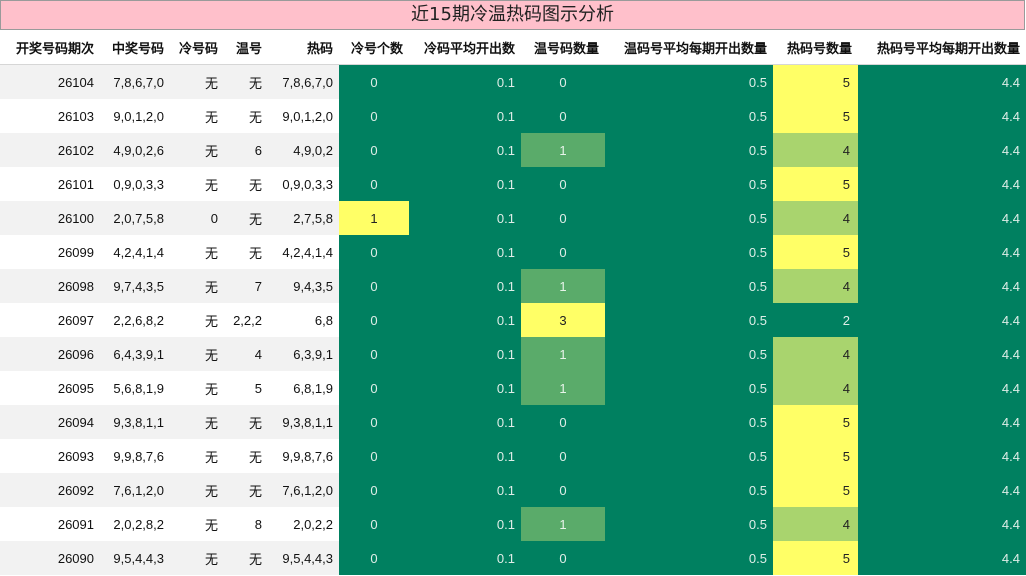  I want to click on hot-numbers-cell: 6,3,9,1, so click(303, 354).